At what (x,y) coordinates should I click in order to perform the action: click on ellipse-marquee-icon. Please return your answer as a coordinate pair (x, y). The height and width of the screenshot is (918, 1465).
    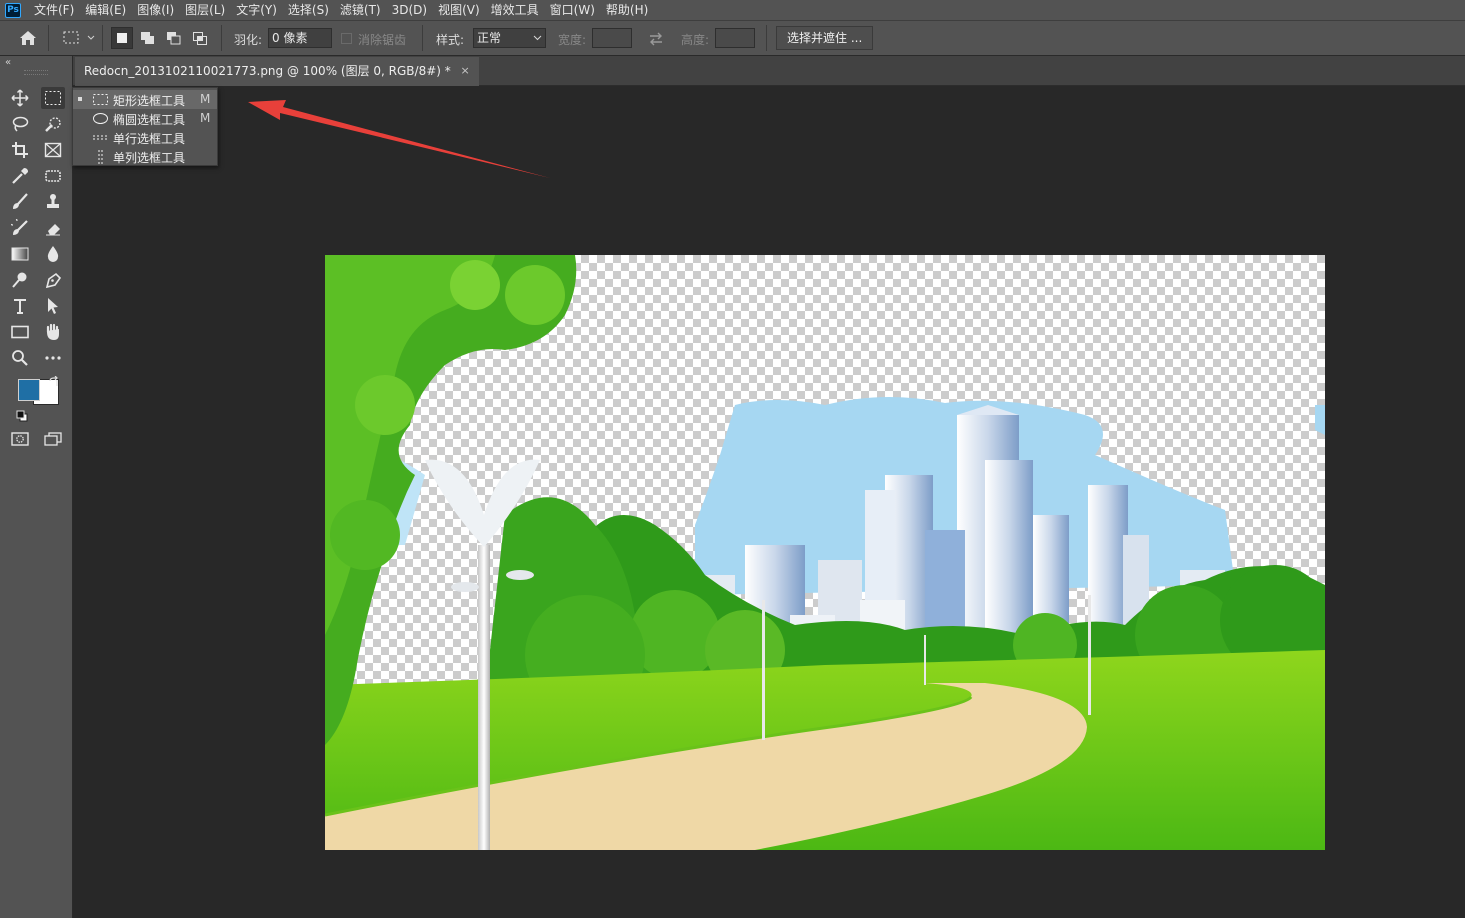
    Looking at the image, I should click on (100, 118).